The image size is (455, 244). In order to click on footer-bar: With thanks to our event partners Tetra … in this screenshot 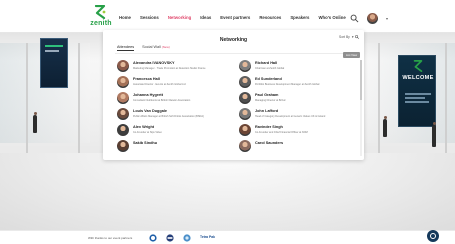, I will do `click(227, 237)`.